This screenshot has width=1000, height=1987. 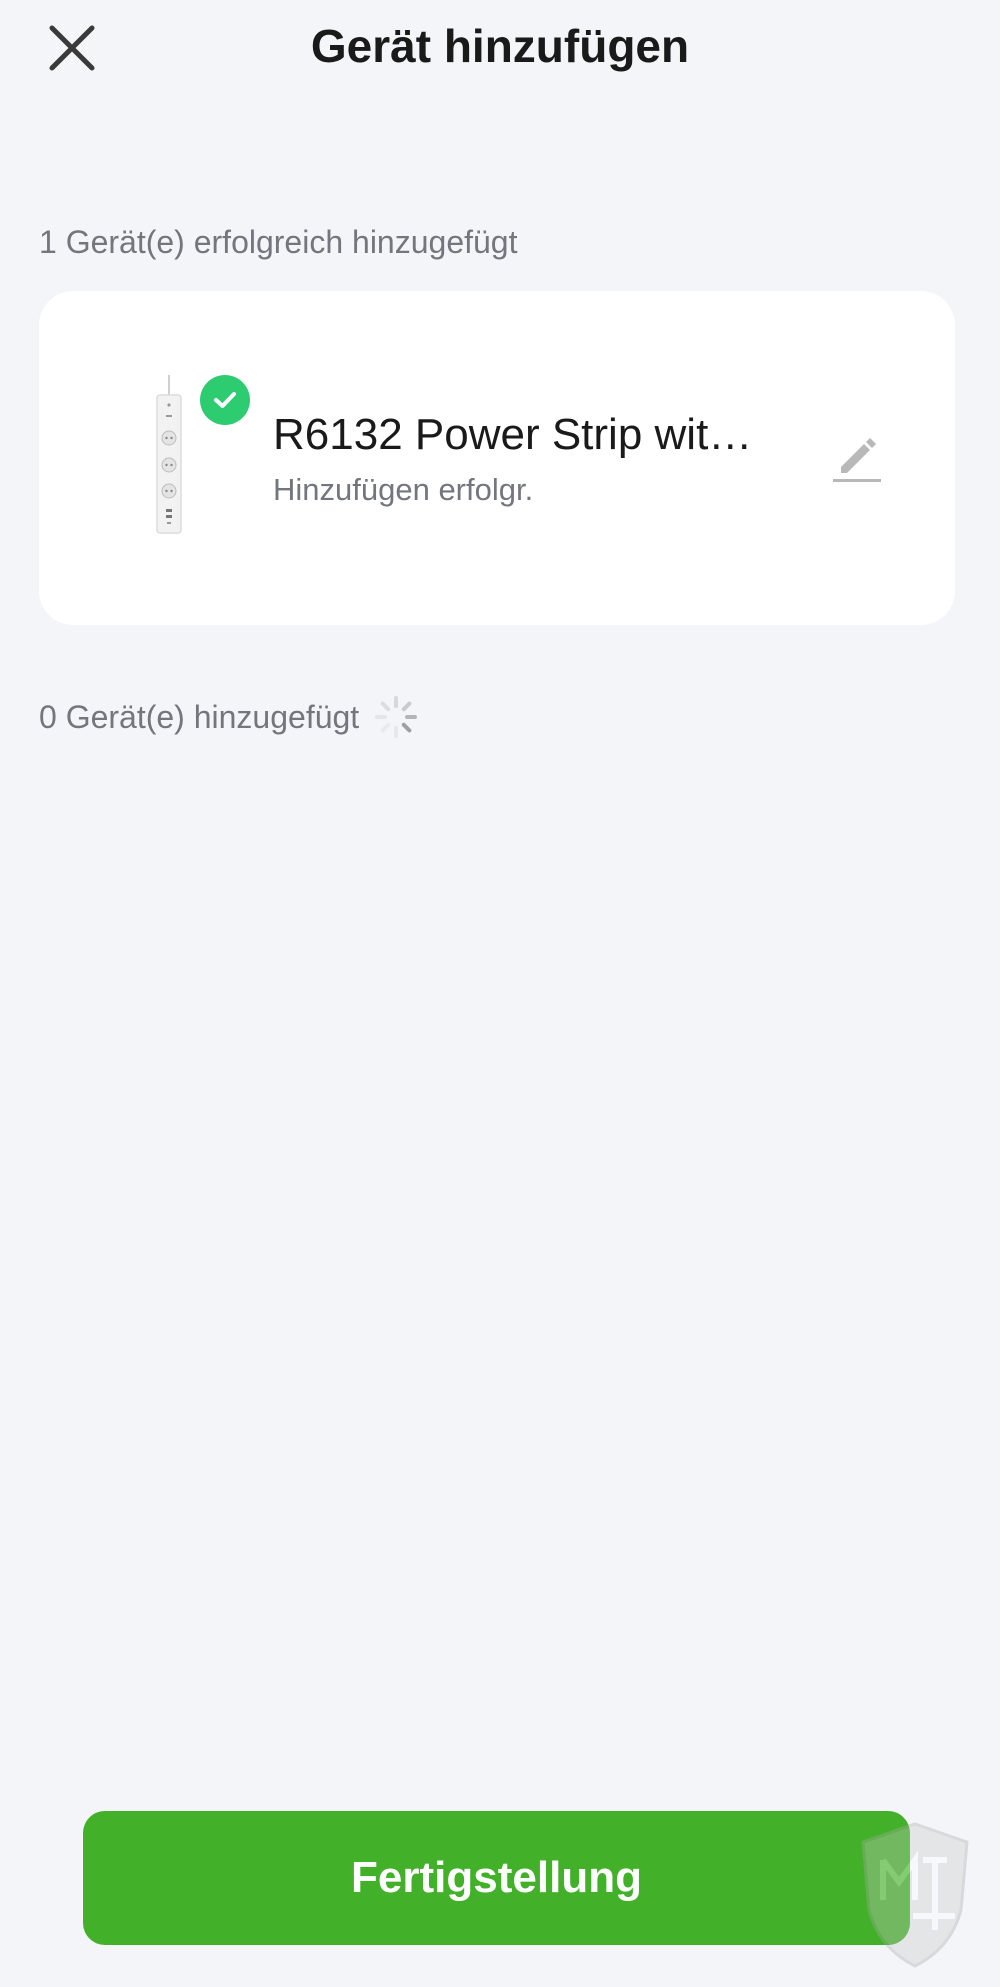 What do you see at coordinates (403, 489) in the screenshot?
I see `device-status: Hinzufügen erfolgr.` at bounding box center [403, 489].